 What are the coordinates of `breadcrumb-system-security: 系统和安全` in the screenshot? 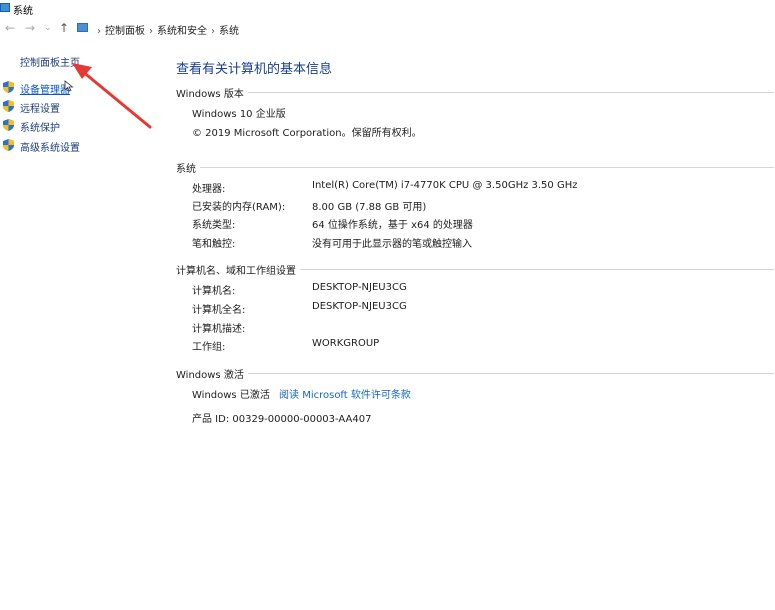 It's located at (182, 31).